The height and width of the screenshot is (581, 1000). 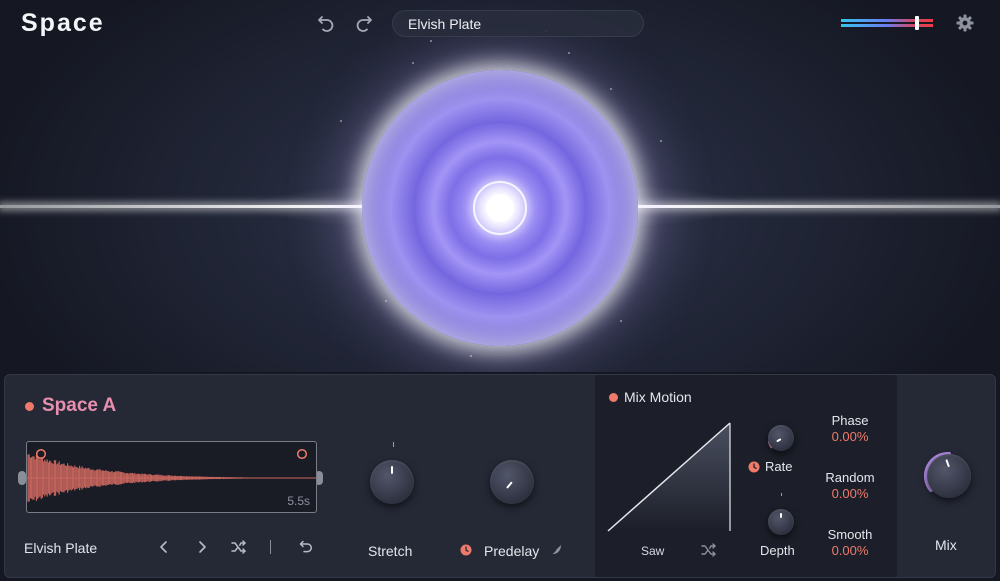 What do you see at coordinates (850, 534) in the screenshot?
I see `smooth-label: Smooth` at bounding box center [850, 534].